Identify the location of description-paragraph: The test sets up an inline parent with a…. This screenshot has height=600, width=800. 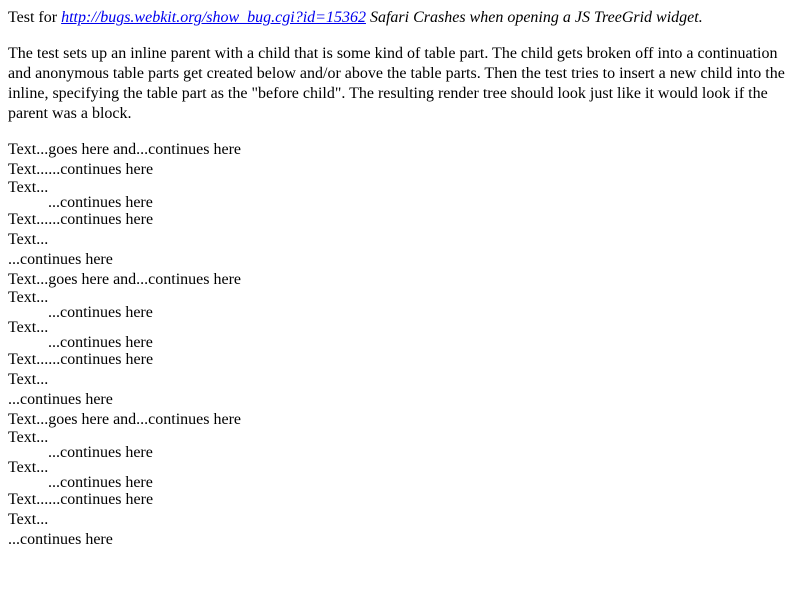
(396, 83).